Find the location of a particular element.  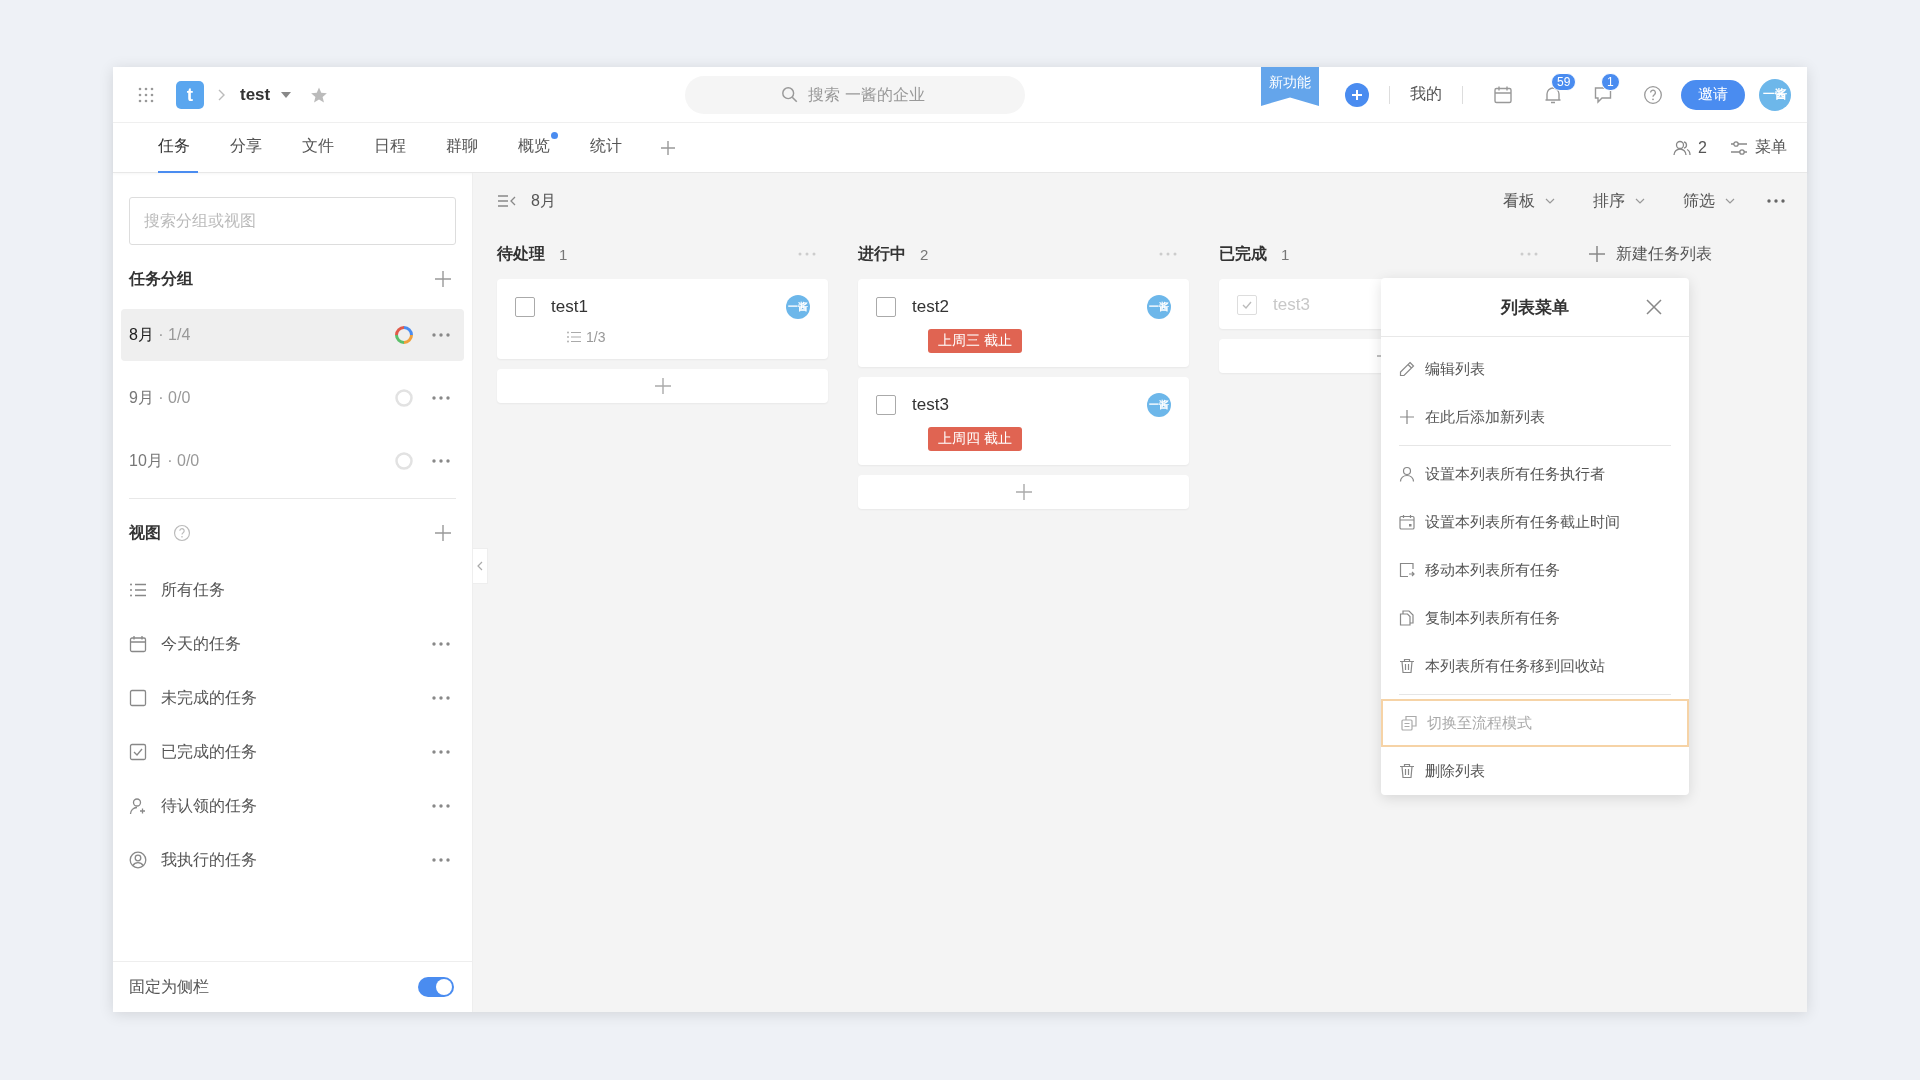

message-count: 1 is located at coordinates (1610, 81).